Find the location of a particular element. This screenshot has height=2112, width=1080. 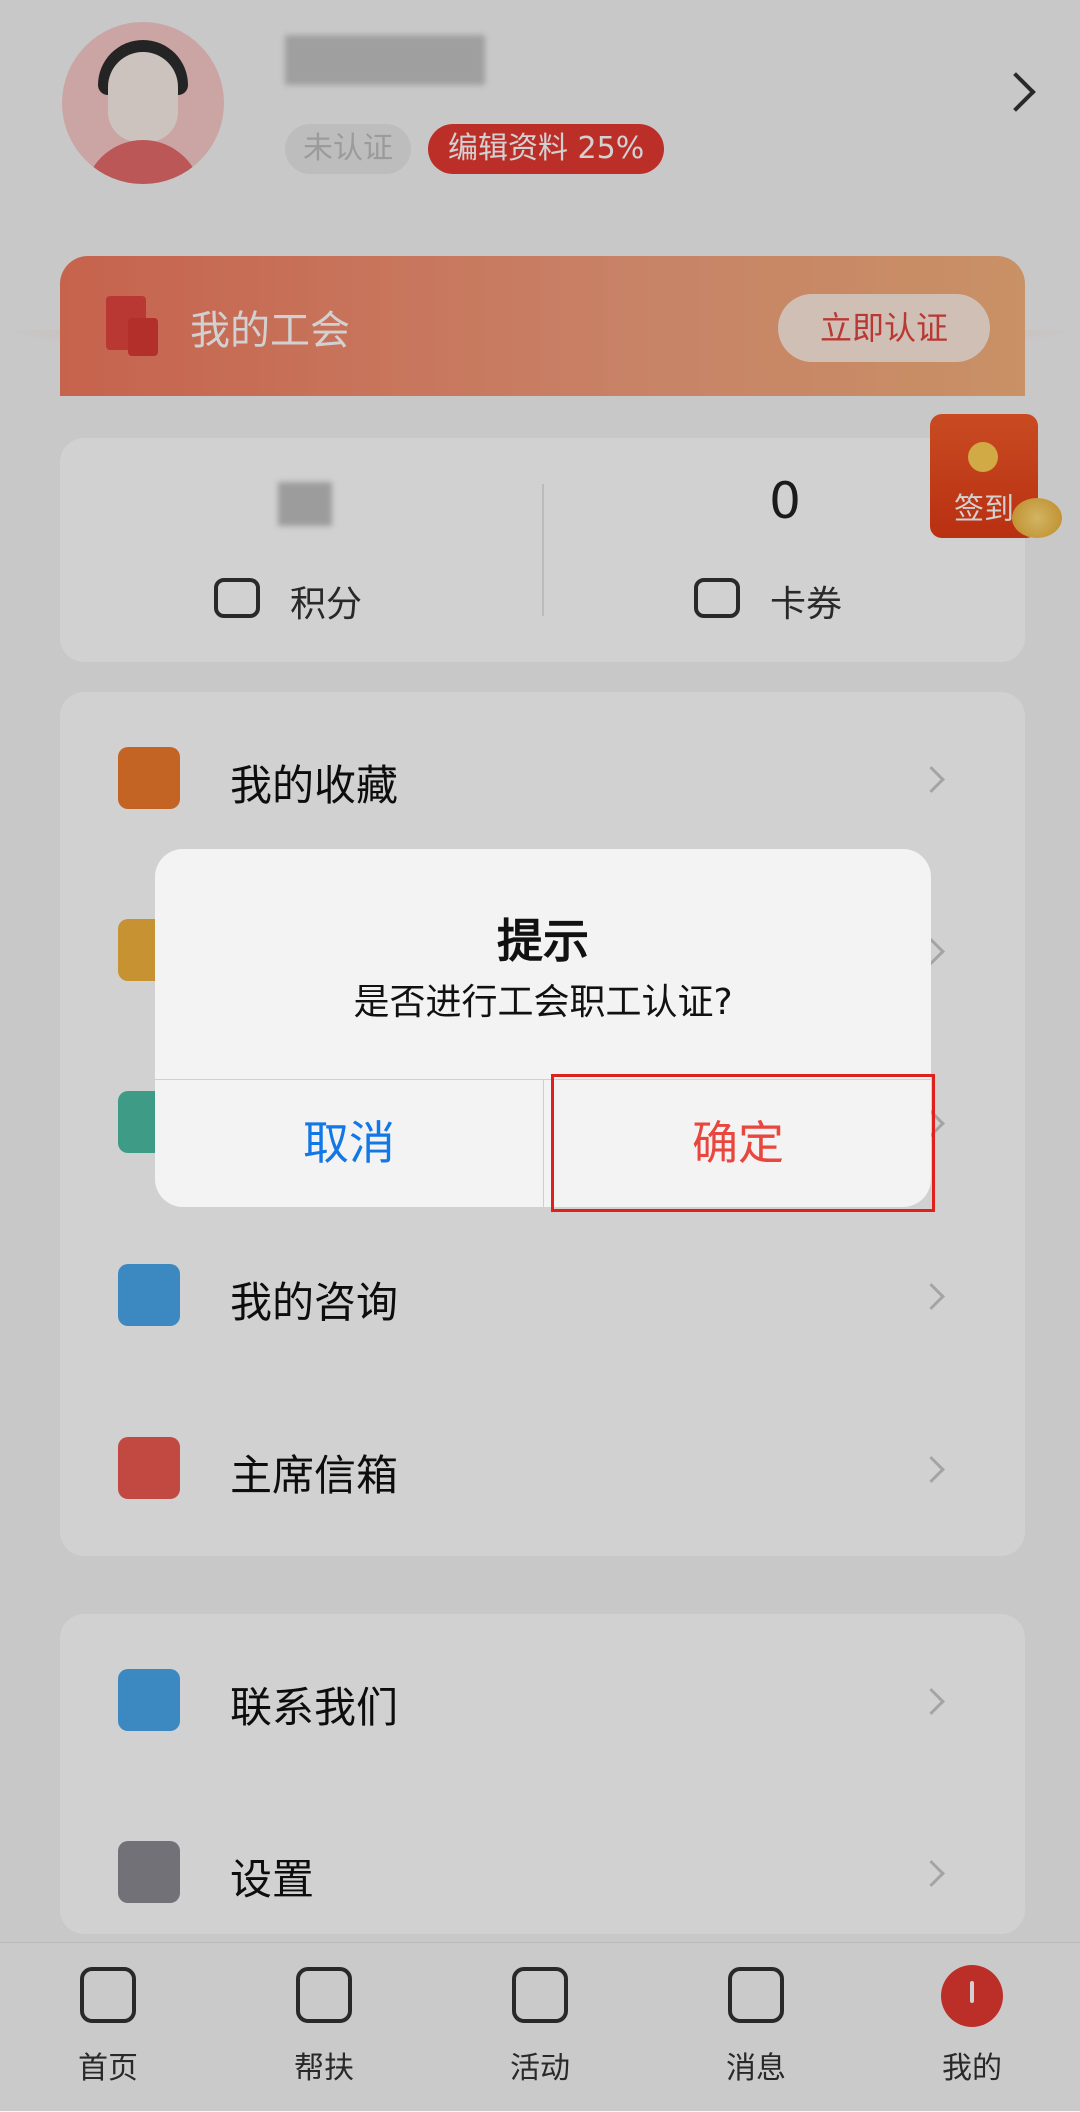

cancel-button: 取消 is located at coordinates (349, 1143).